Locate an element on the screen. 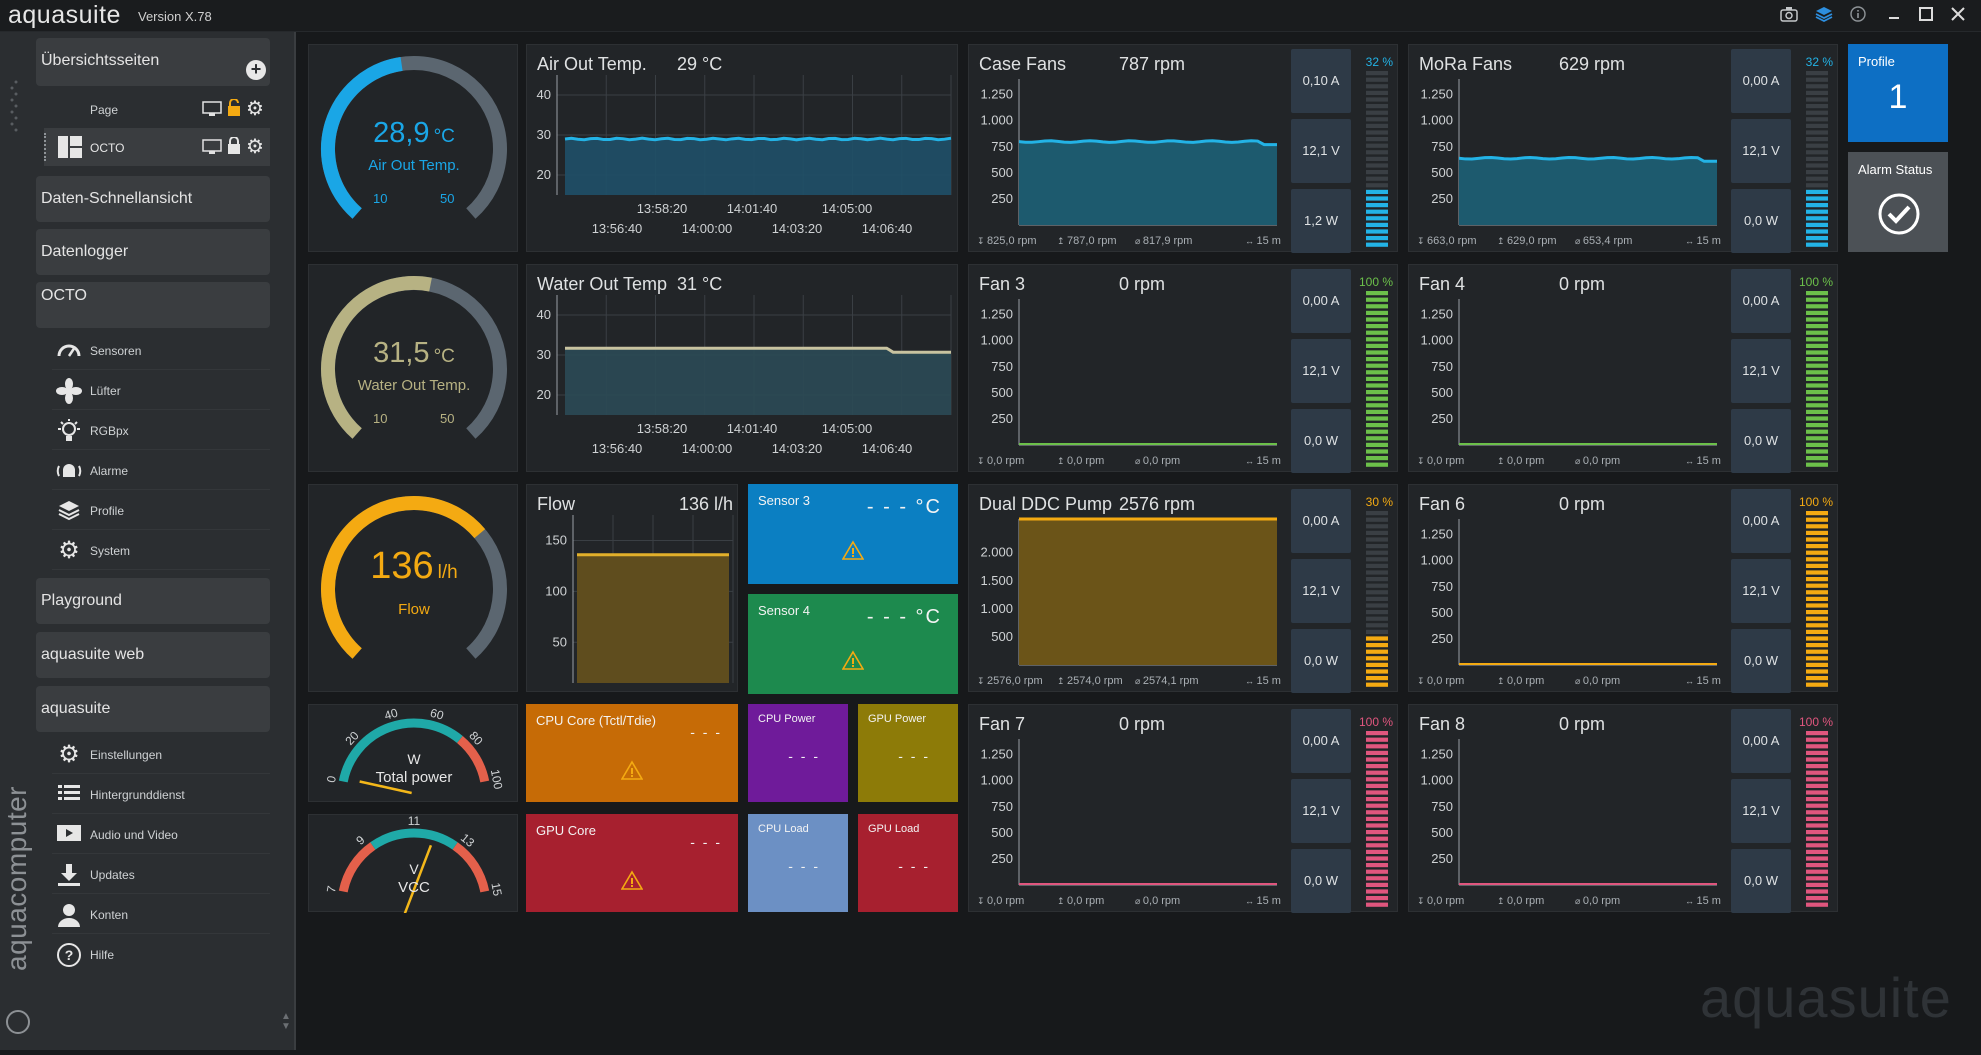 The height and width of the screenshot is (1055, 1981). profile-tile: Profile 1 is located at coordinates (1898, 93).